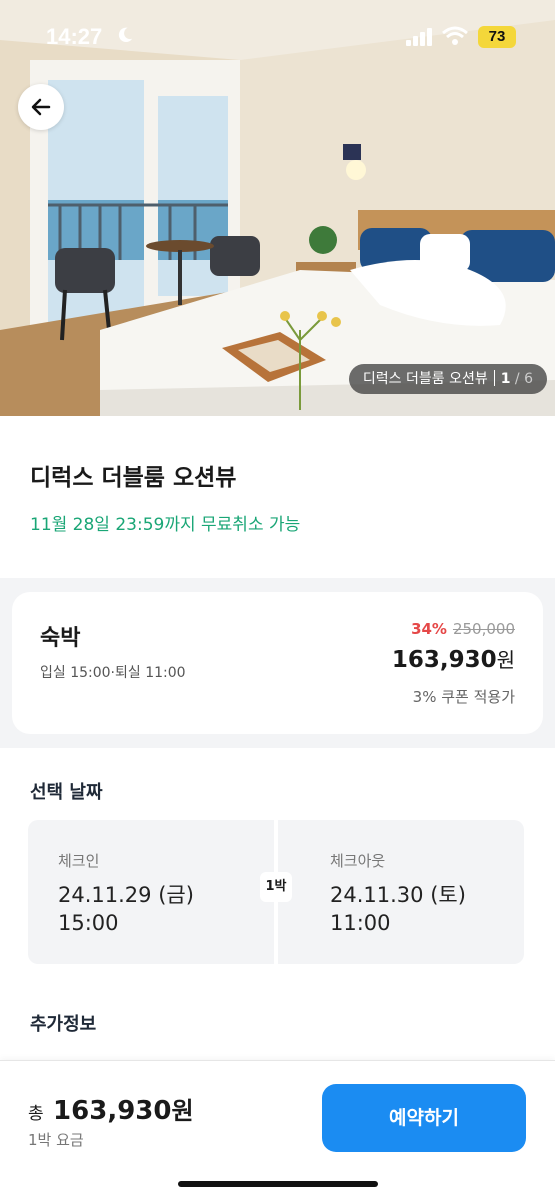 The width and height of the screenshot is (555, 1200). What do you see at coordinates (483, 629) in the screenshot?
I see `original-price: 250,000` at bounding box center [483, 629].